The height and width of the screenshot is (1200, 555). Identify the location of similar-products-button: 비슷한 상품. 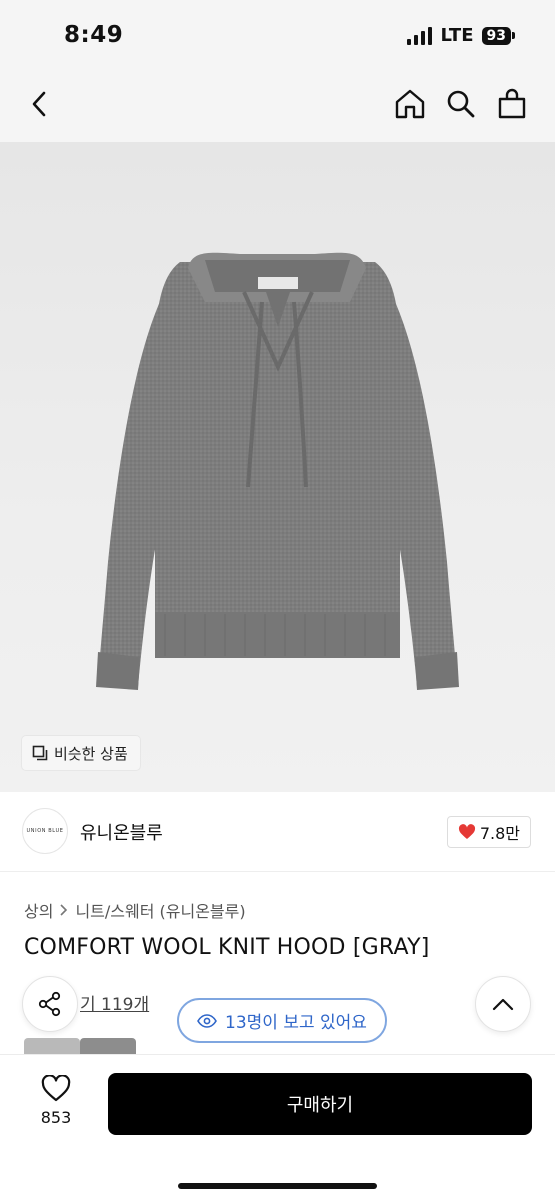
(81, 753).